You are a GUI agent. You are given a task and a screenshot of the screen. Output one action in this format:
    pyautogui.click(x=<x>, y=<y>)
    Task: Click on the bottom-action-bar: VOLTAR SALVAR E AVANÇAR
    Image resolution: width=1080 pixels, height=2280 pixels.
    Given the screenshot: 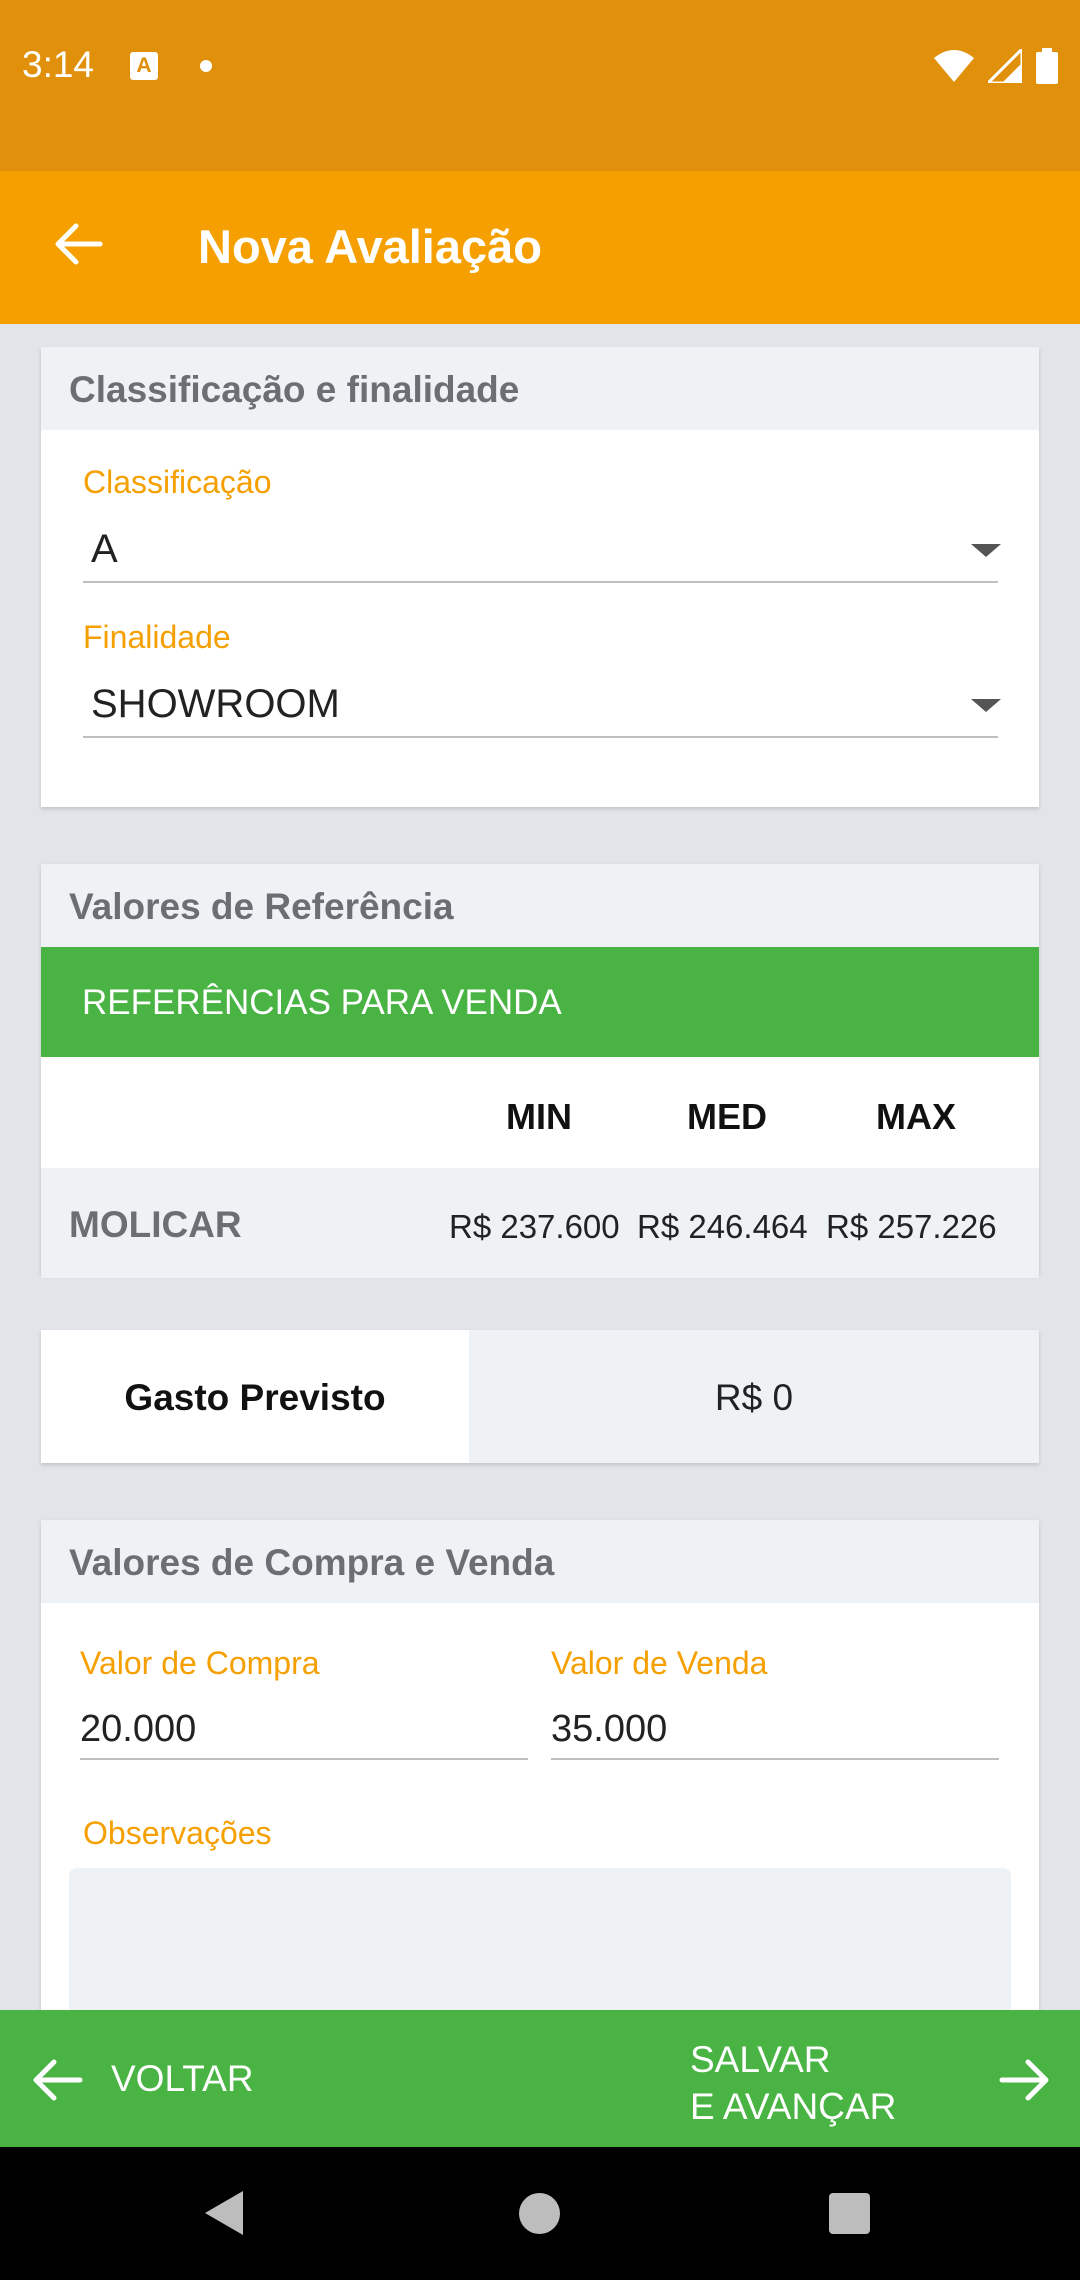 What is the action you would take?
    pyautogui.click(x=540, y=2078)
    